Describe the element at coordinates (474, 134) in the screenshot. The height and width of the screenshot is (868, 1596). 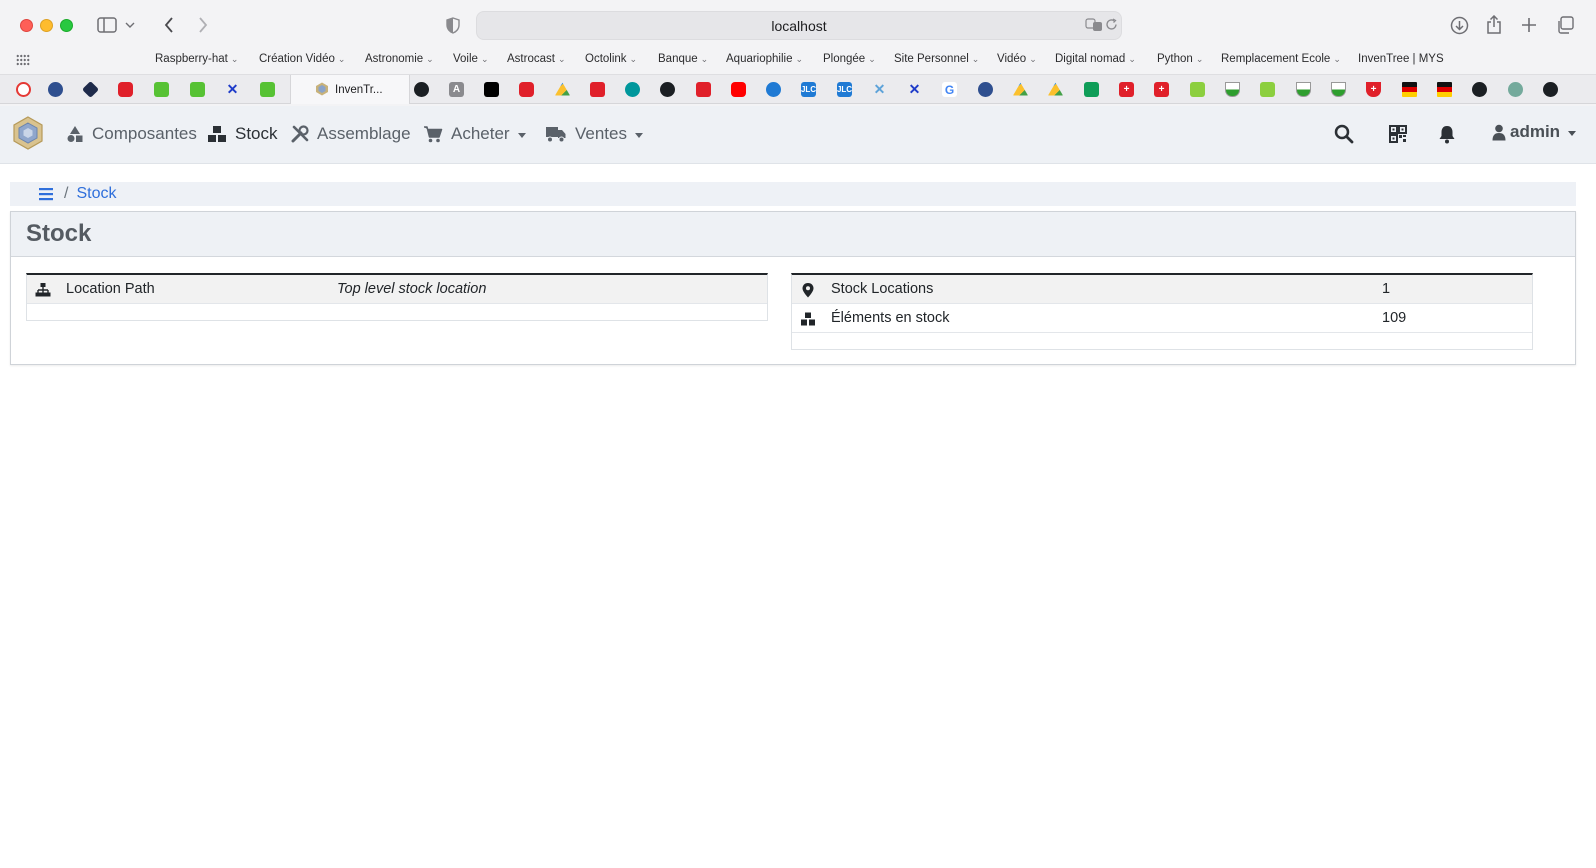
I see `nav-acheter-dropdown: Acheter` at that location.